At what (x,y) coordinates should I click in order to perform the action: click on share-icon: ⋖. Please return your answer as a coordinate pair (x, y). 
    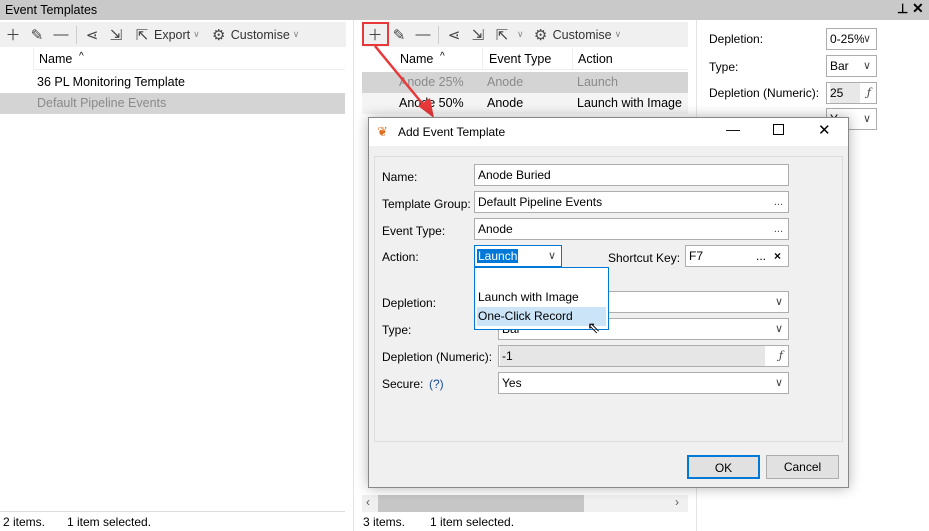
    Looking at the image, I should click on (92, 35).